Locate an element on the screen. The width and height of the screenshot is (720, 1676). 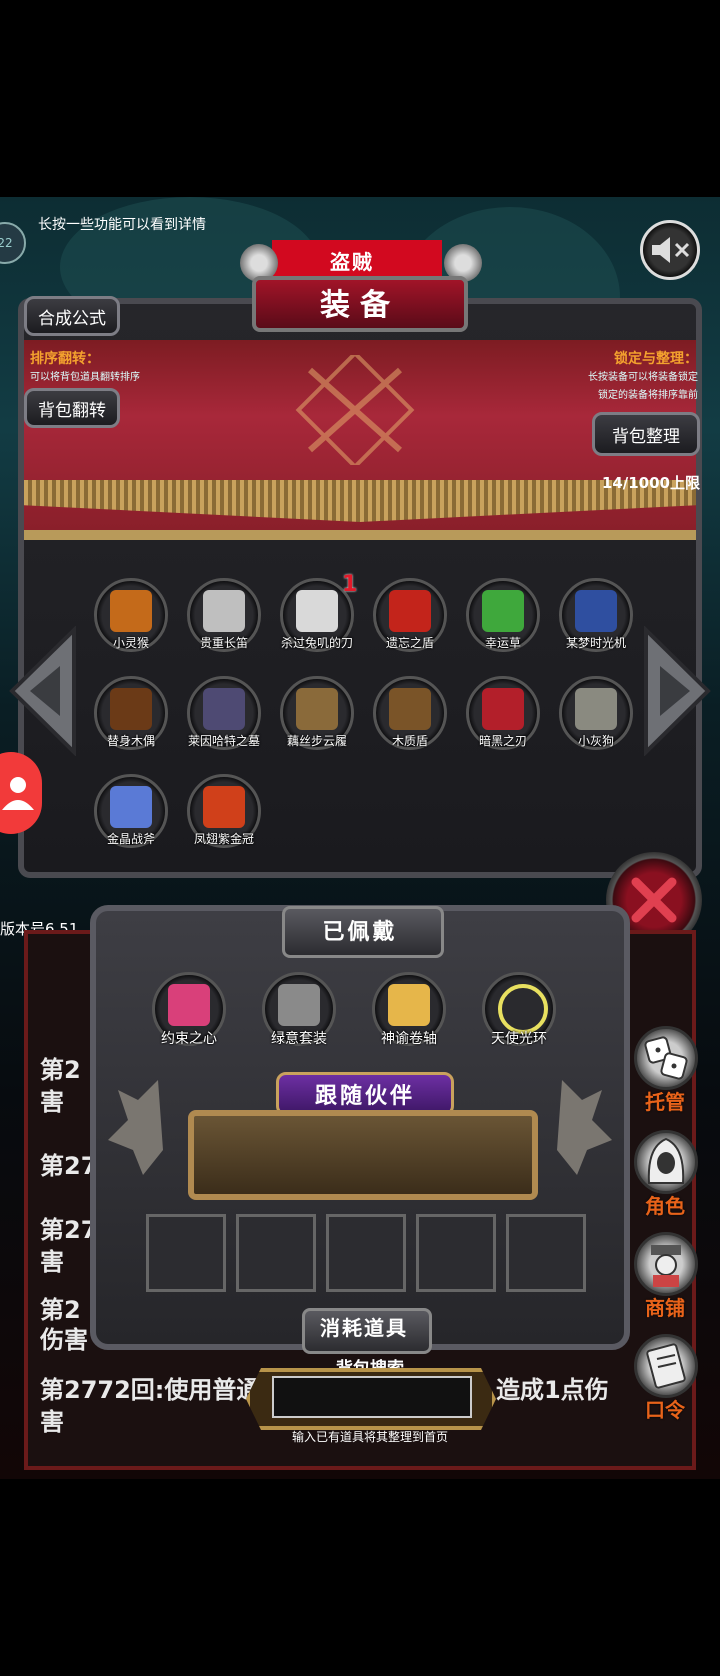
log-line: 第2772回:使用普通 is located at coordinates (150, 1390).